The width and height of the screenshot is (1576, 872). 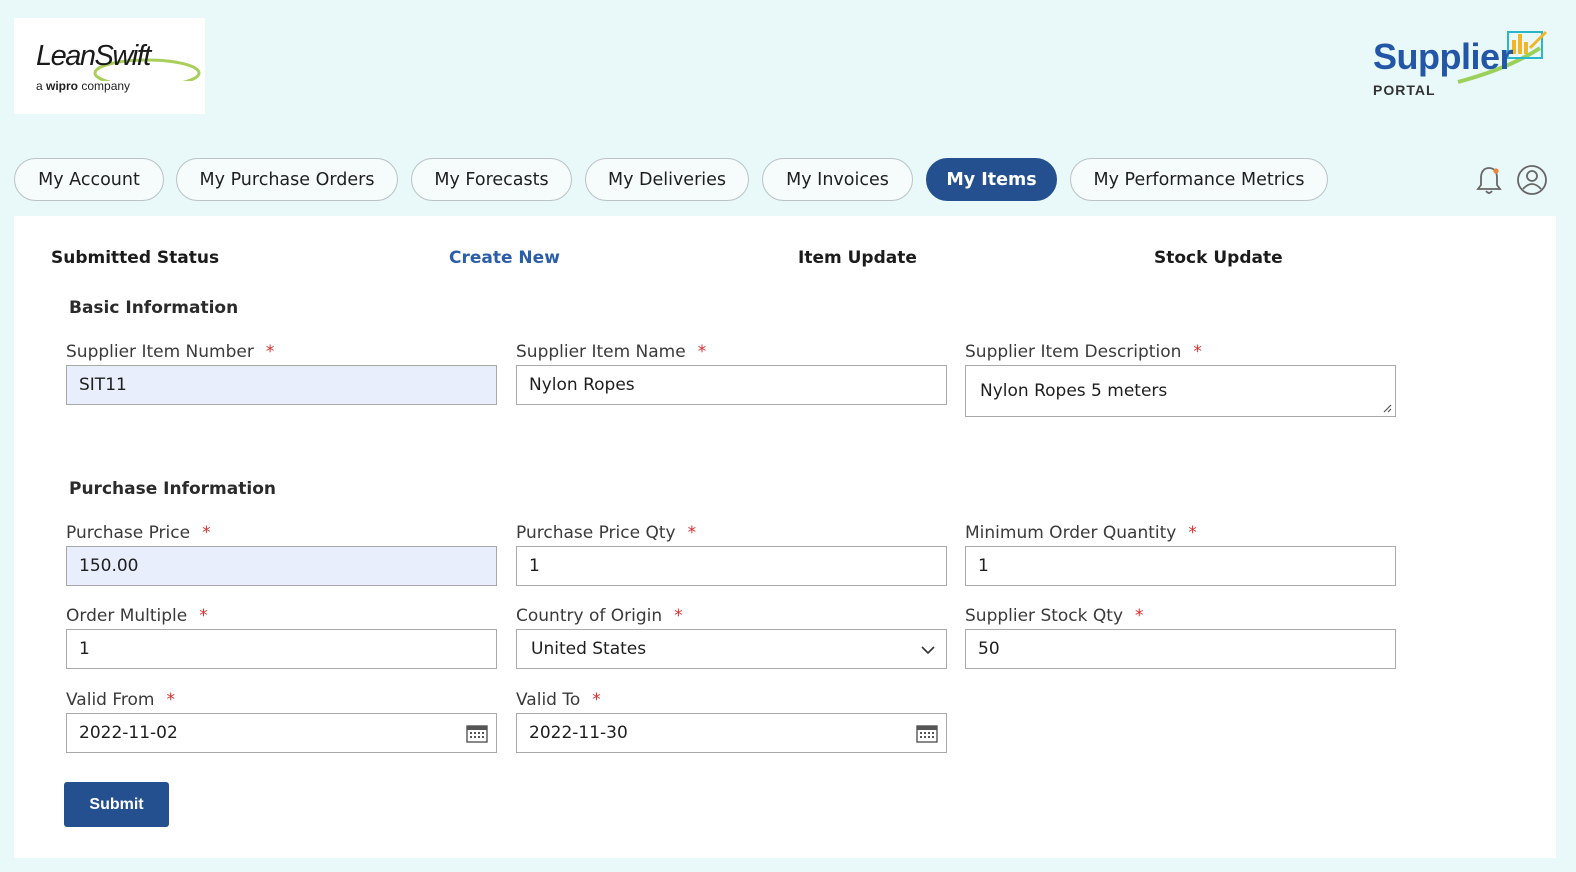 I want to click on tab-submitted-status: Submitted Status, so click(x=135, y=258).